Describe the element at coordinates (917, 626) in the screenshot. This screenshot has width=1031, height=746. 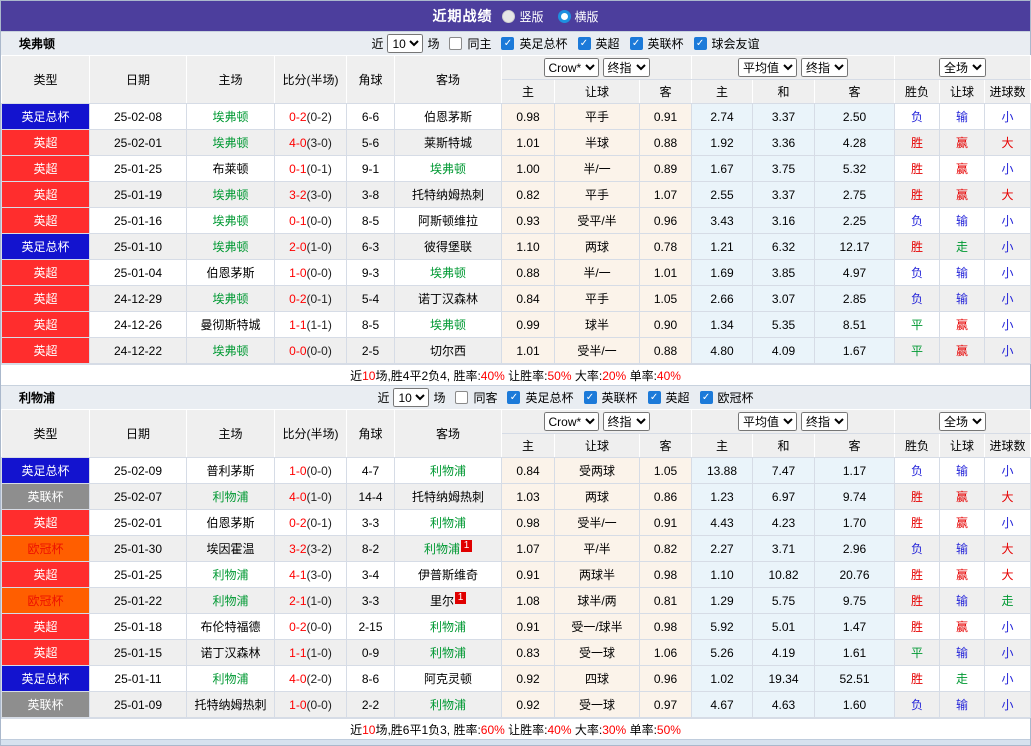
I see `result-outcome: 胜` at that location.